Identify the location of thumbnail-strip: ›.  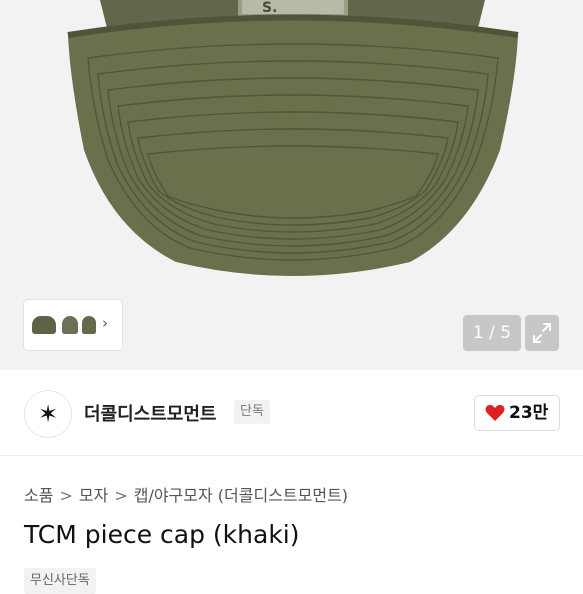
(73, 325).